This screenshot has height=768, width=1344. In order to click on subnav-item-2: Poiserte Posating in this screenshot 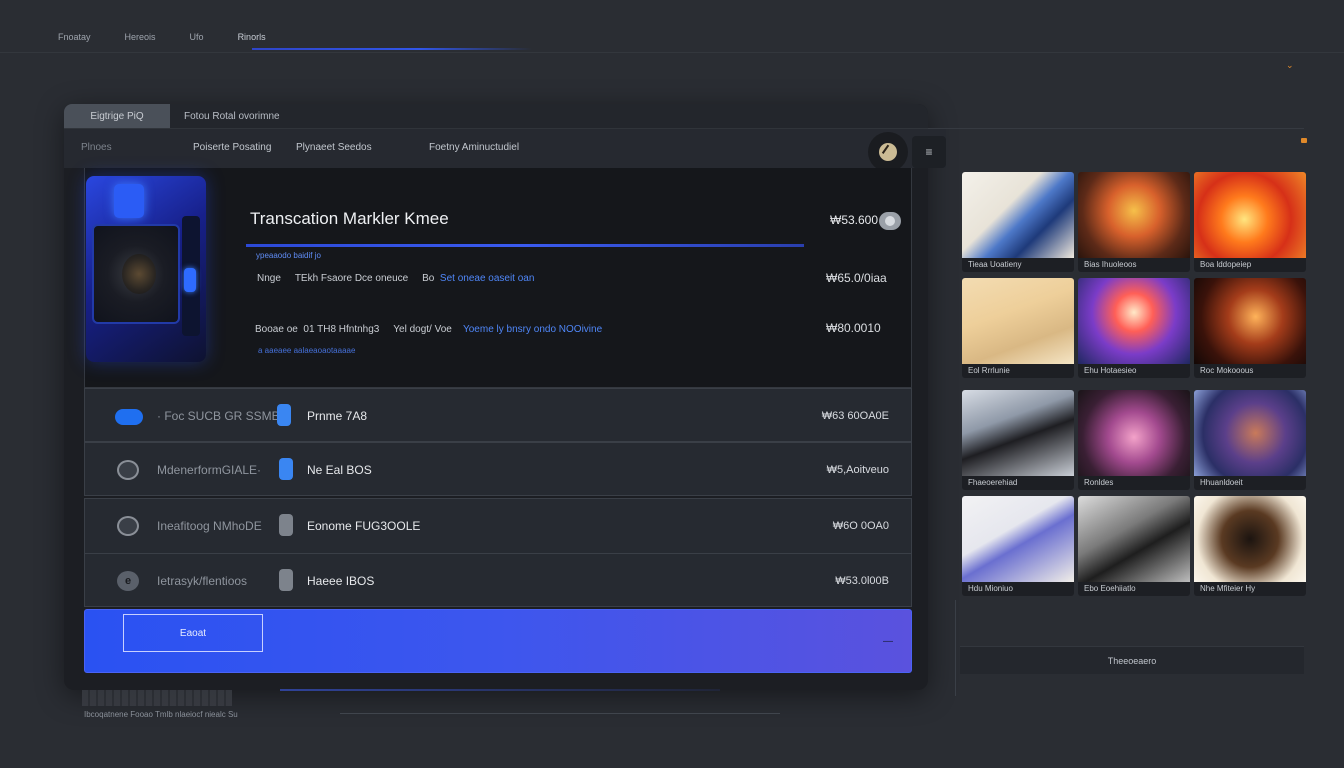, I will do `click(232, 147)`.